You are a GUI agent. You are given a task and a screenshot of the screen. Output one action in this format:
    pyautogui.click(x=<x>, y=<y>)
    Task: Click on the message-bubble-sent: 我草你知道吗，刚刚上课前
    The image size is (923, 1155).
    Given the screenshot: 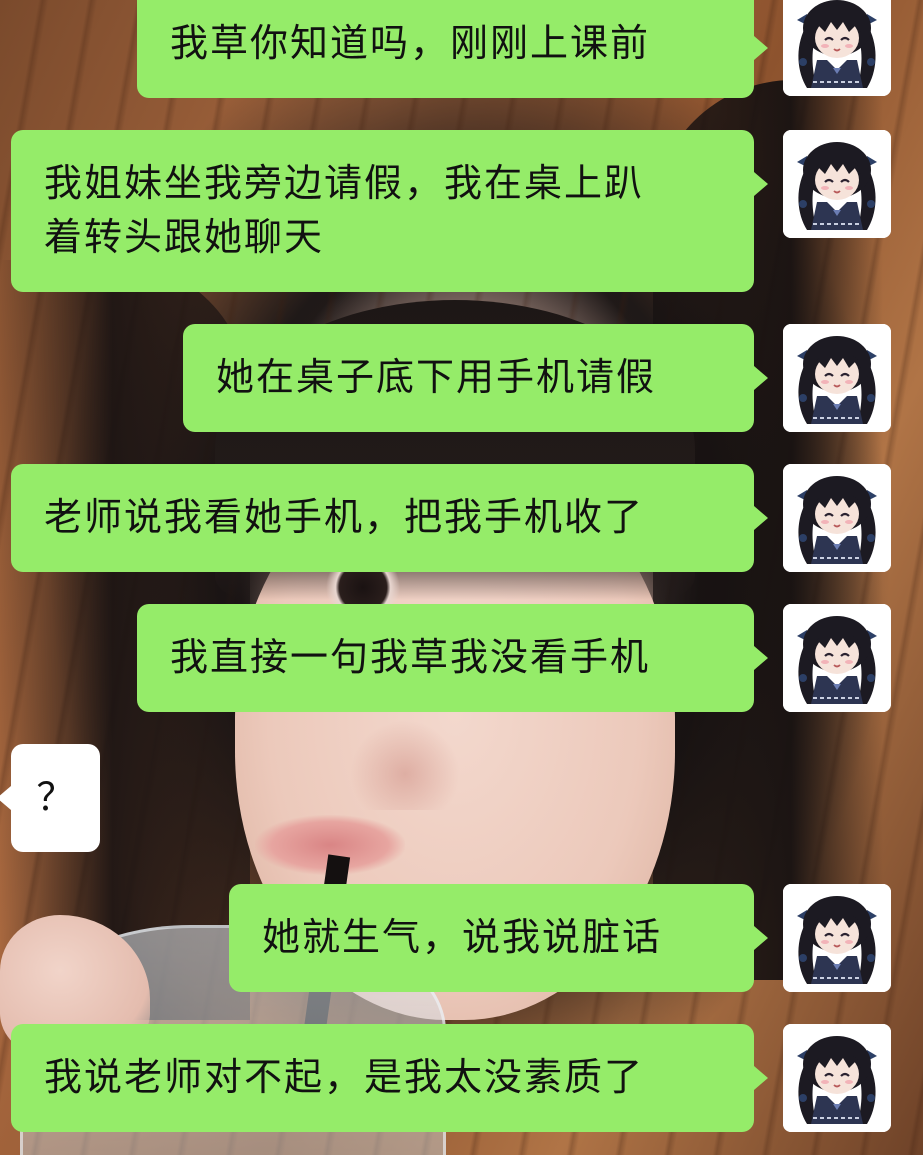 What is the action you would take?
    pyautogui.click(x=445, y=49)
    